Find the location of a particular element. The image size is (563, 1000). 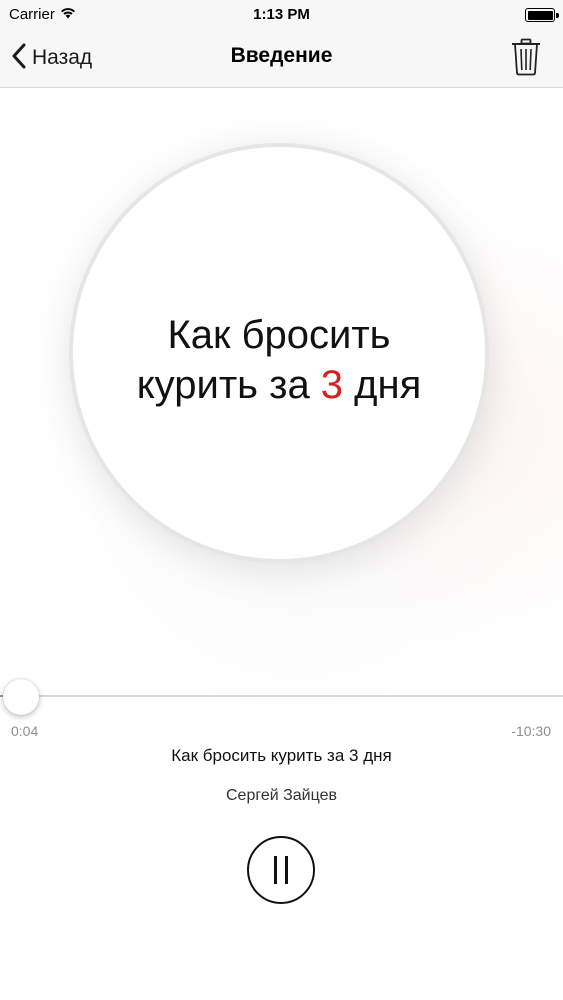

delete-button is located at coordinates (526, 57).